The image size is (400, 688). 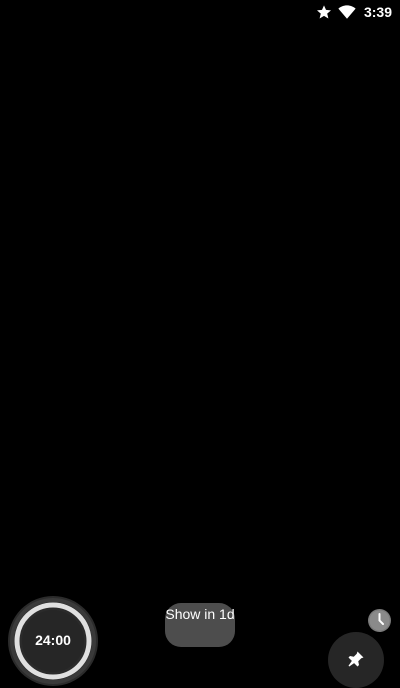 What do you see at coordinates (200, 614) in the screenshot?
I see `show-in-label: Show in 1d` at bounding box center [200, 614].